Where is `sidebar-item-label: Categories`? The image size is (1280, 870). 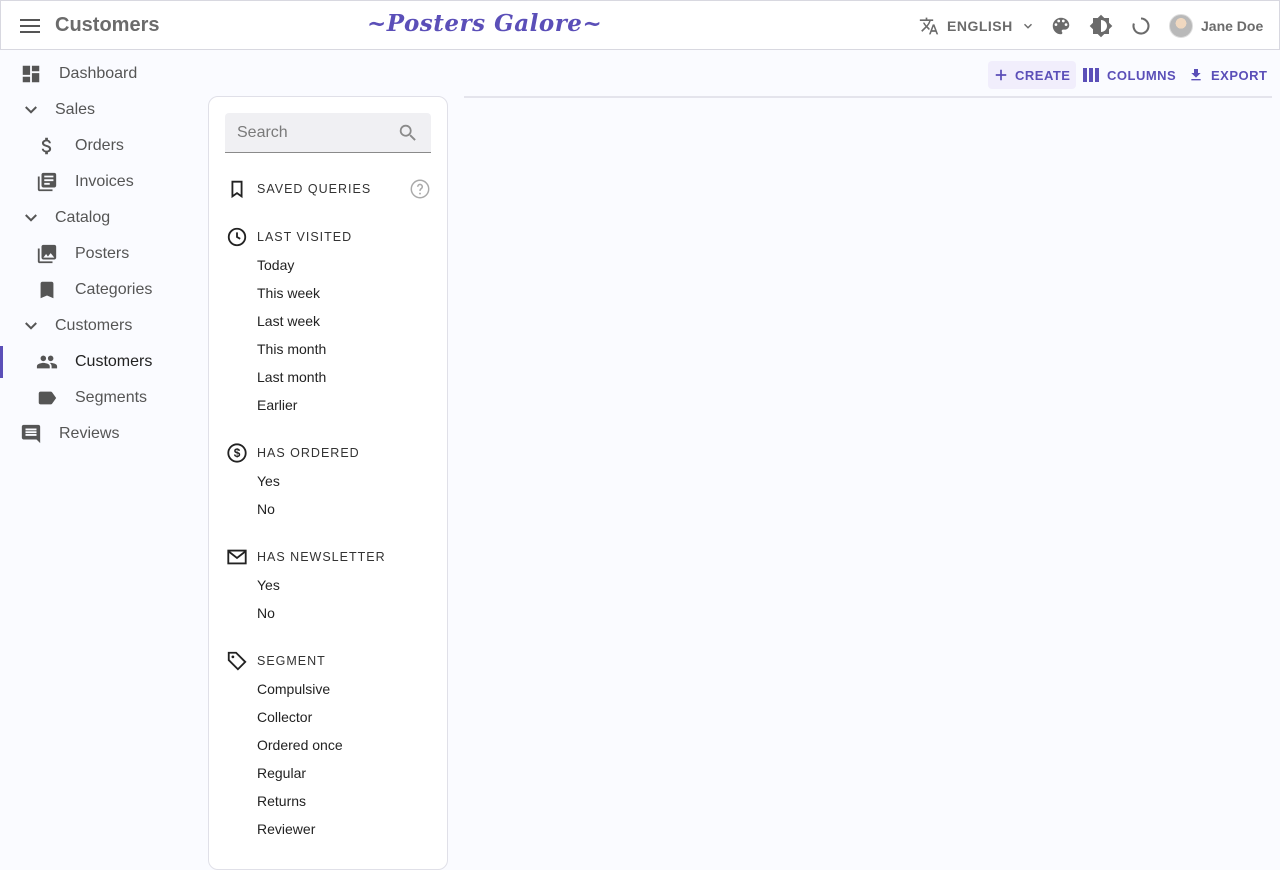 sidebar-item-label: Categories is located at coordinates (114, 289).